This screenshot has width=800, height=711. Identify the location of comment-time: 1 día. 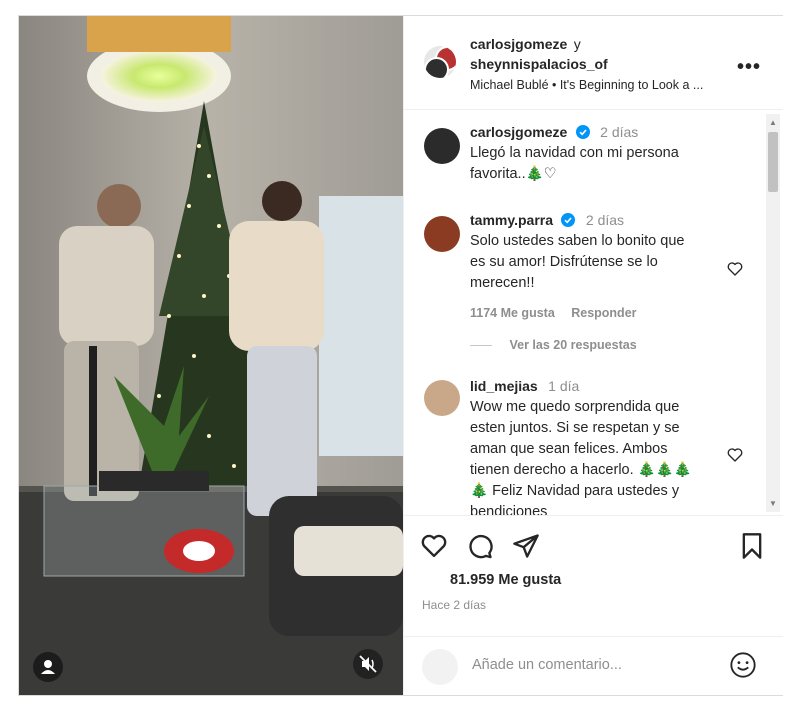
(563, 386).